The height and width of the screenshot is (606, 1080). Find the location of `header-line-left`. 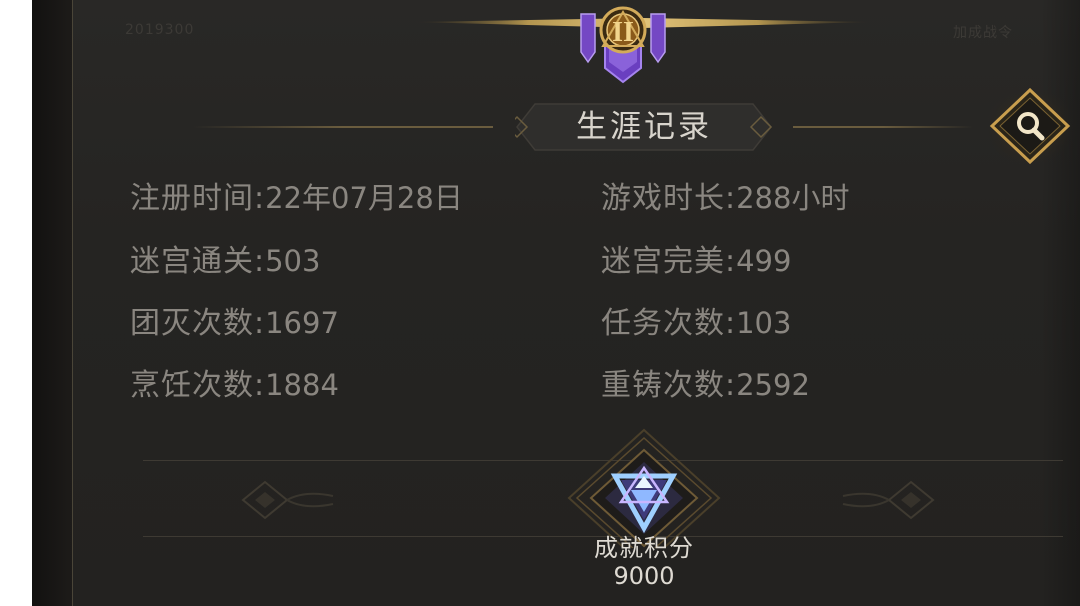

header-line-left is located at coordinates (343, 127).